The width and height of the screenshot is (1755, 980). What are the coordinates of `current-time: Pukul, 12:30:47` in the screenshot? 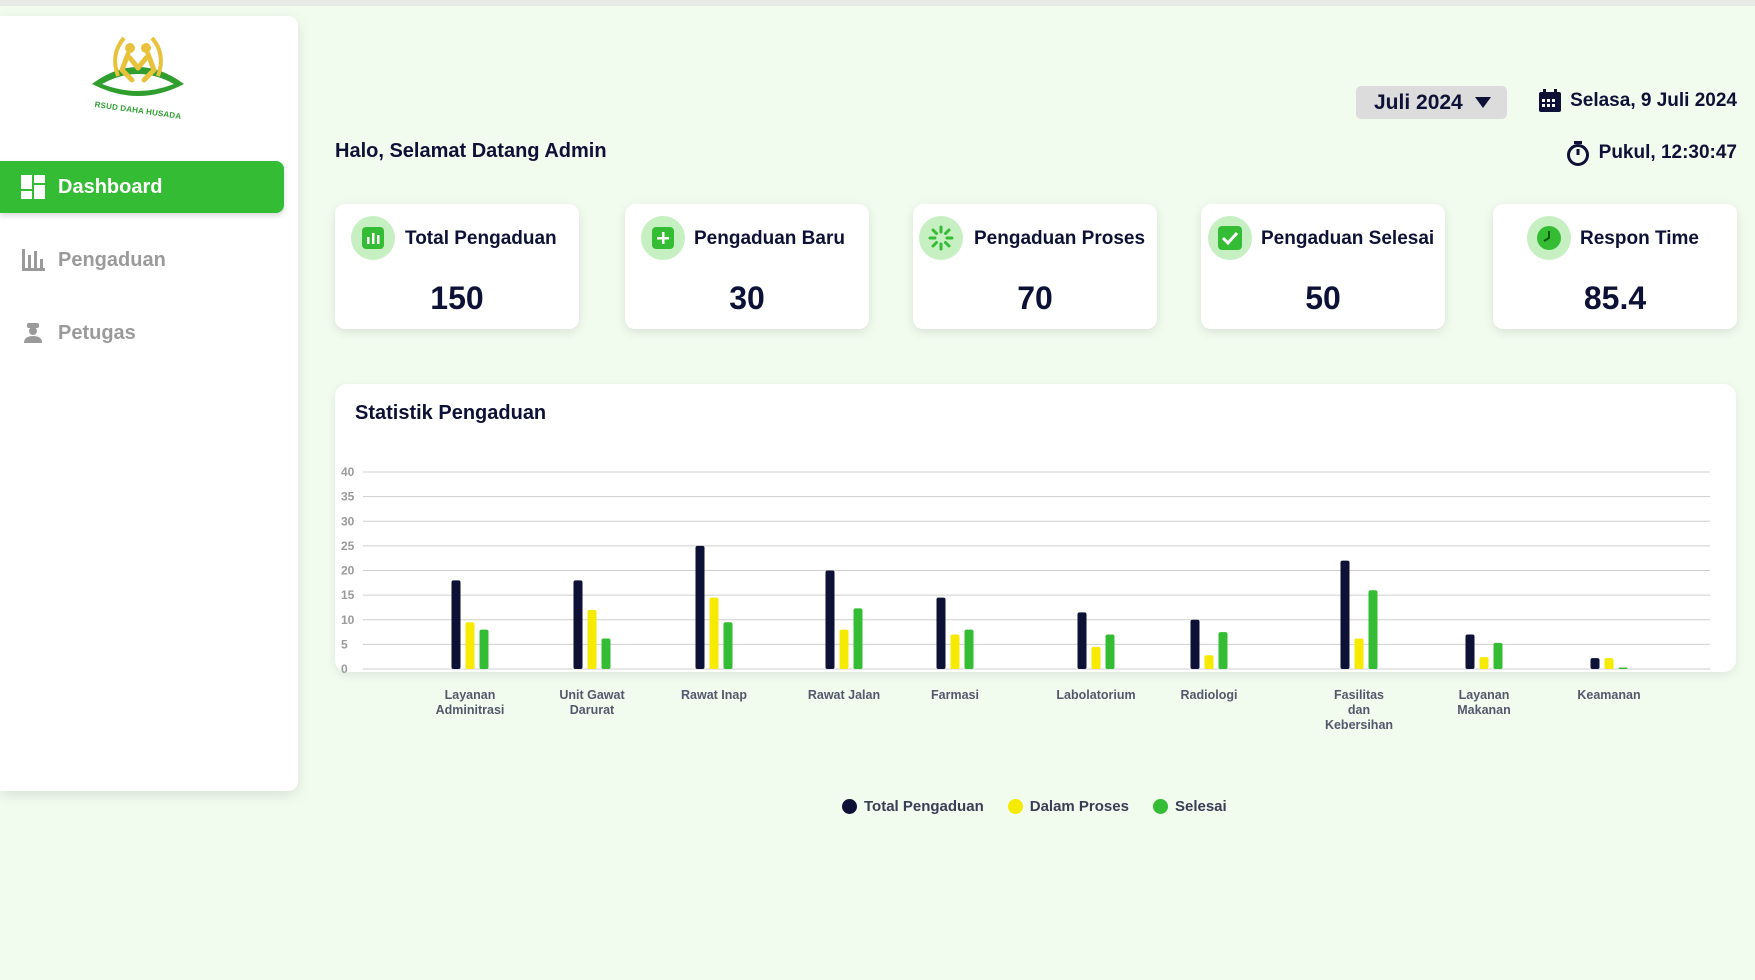 It's located at (1651, 153).